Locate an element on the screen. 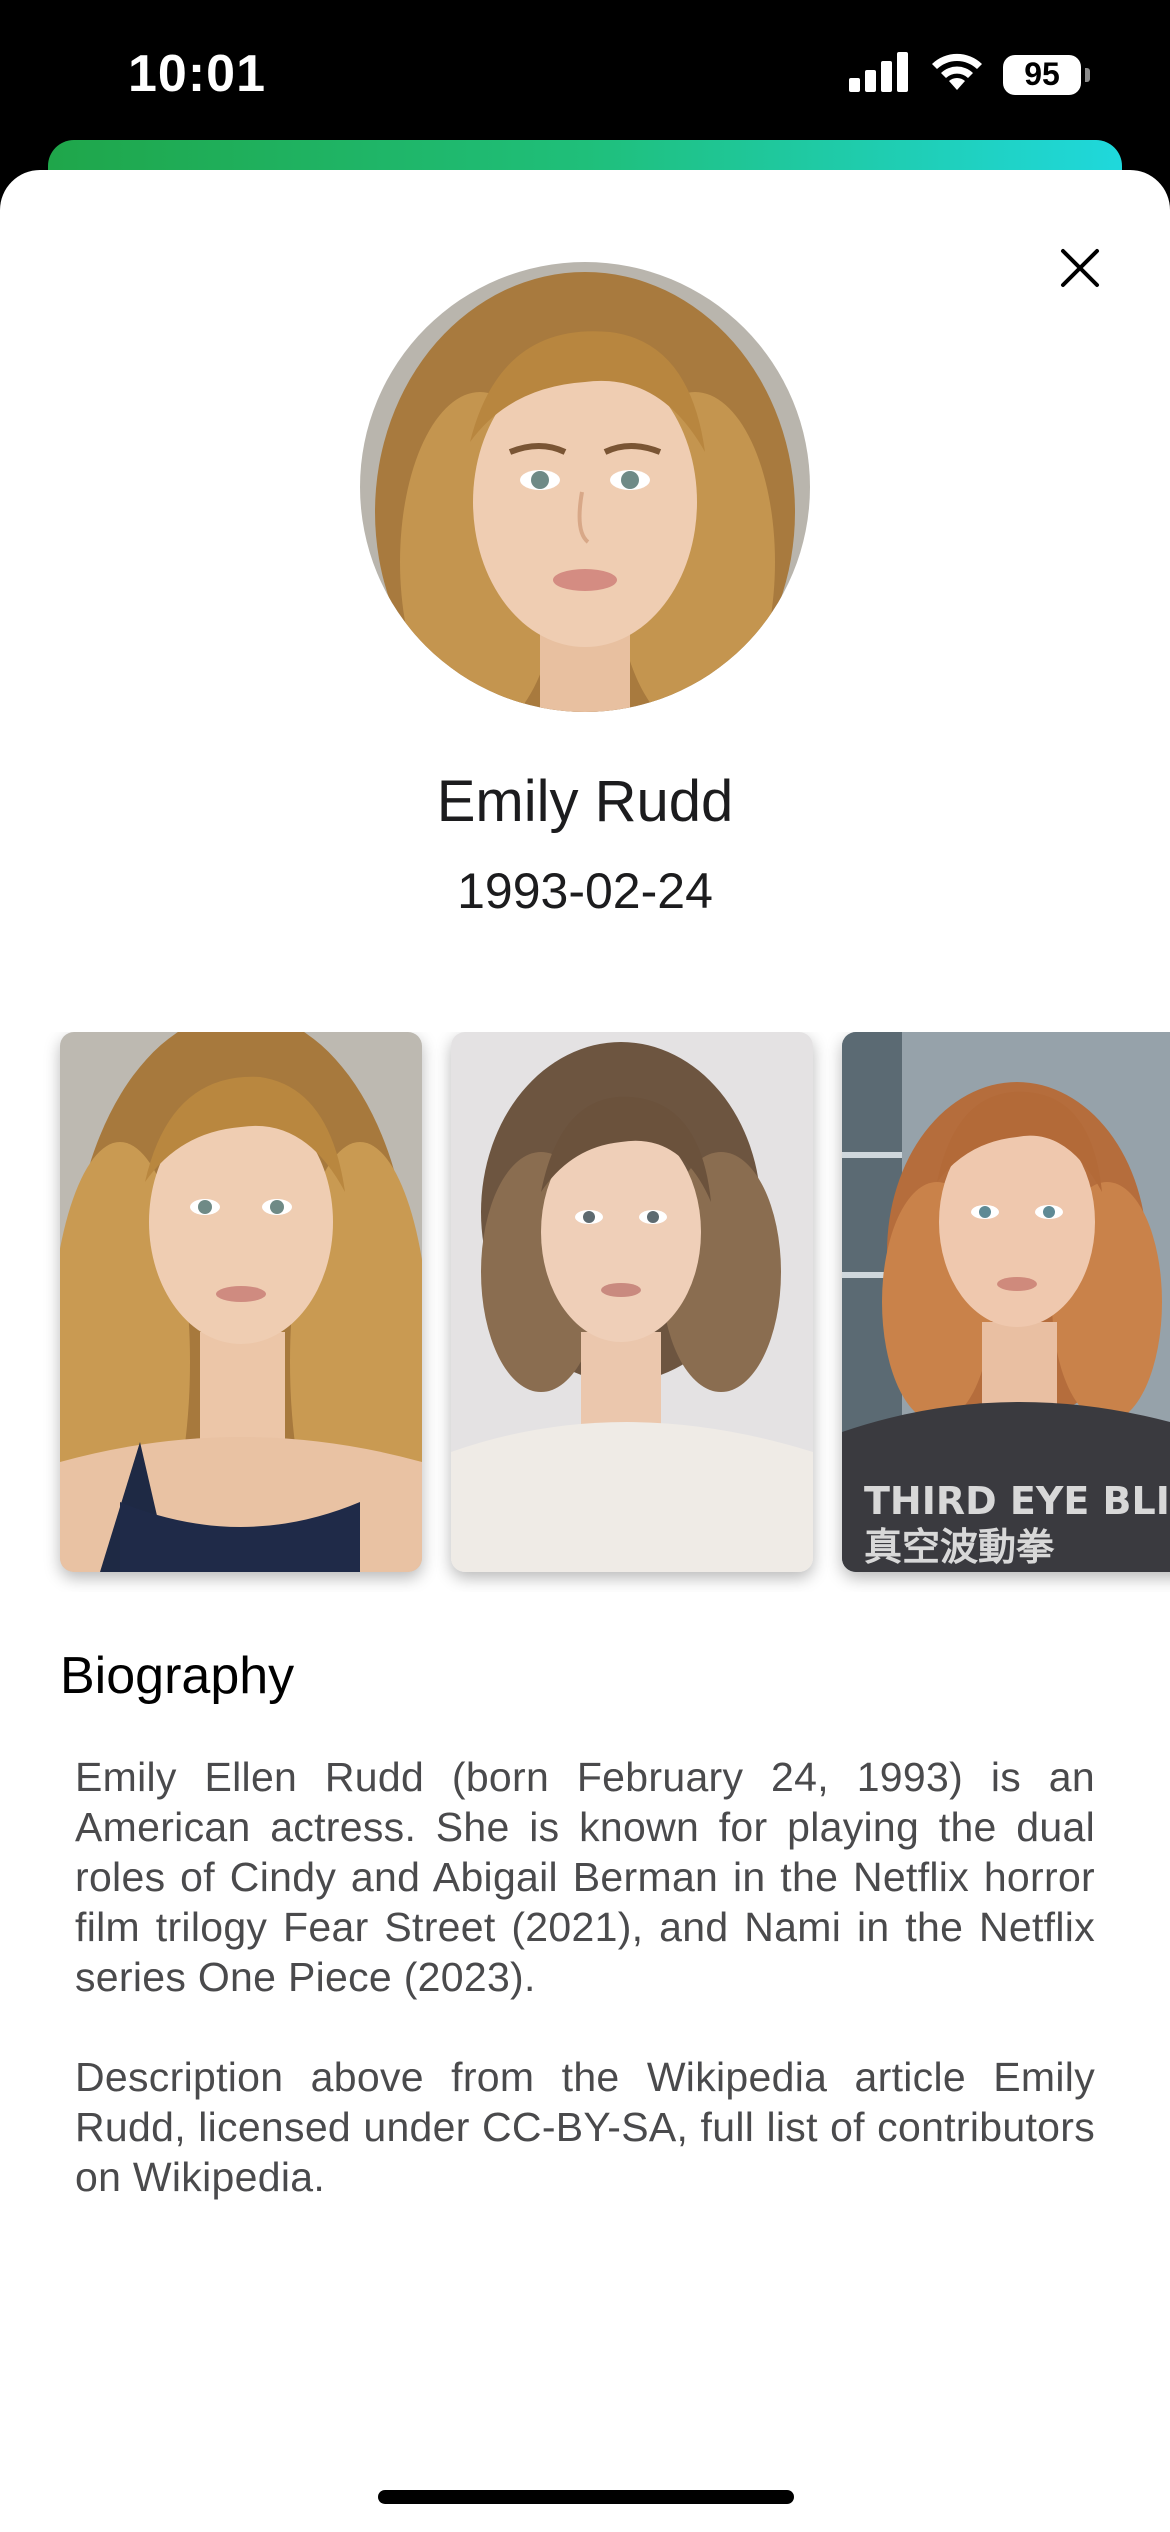  battery-level: 95 is located at coordinates (1042, 74).